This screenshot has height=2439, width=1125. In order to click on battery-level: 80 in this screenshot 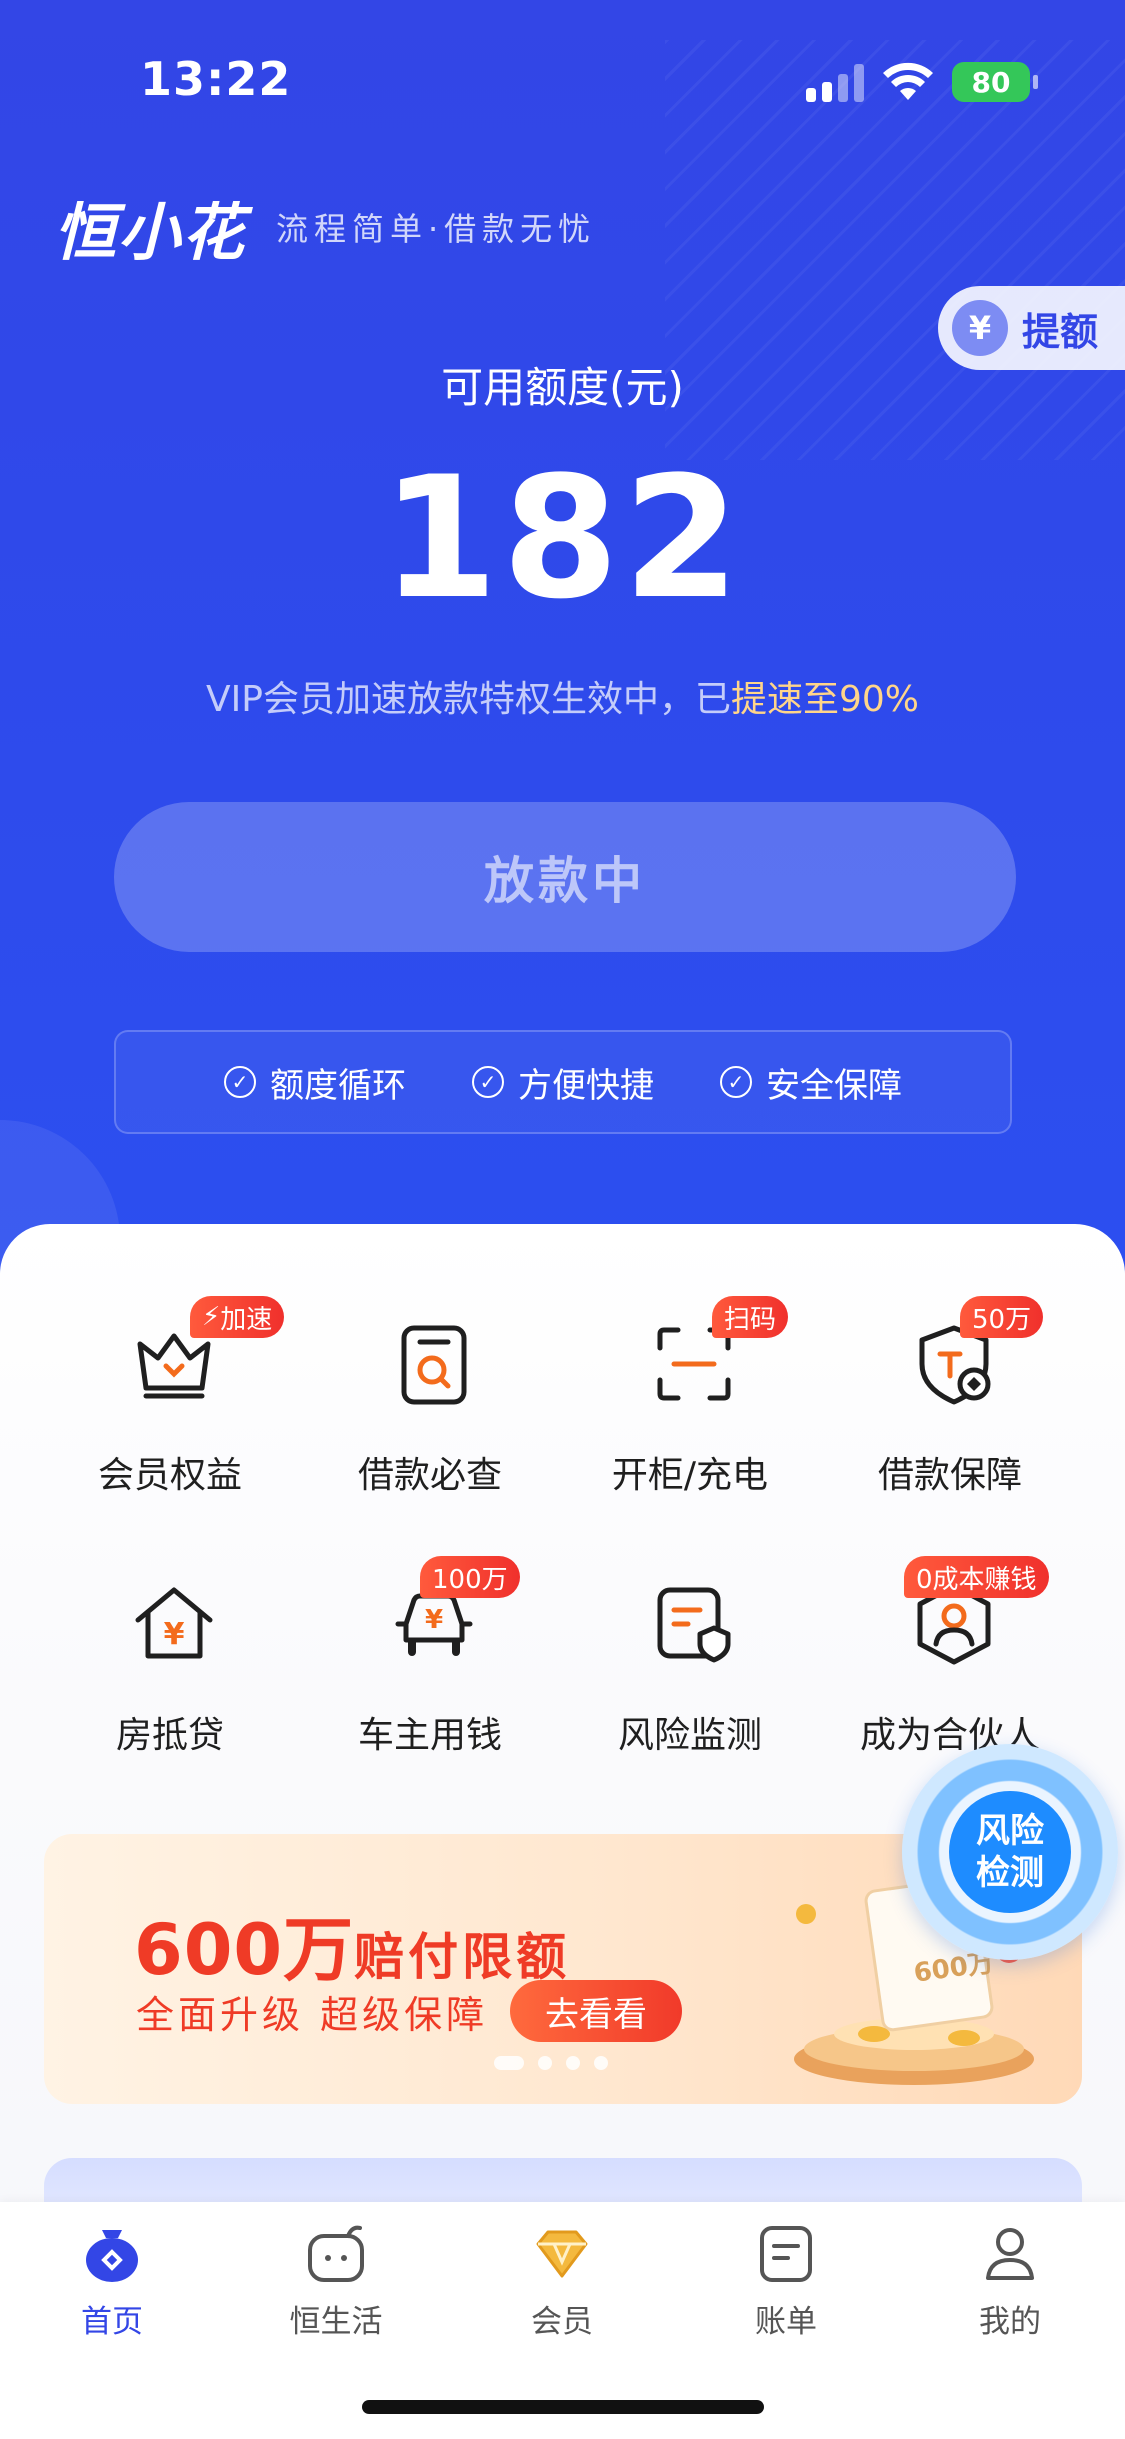, I will do `click(991, 82)`.